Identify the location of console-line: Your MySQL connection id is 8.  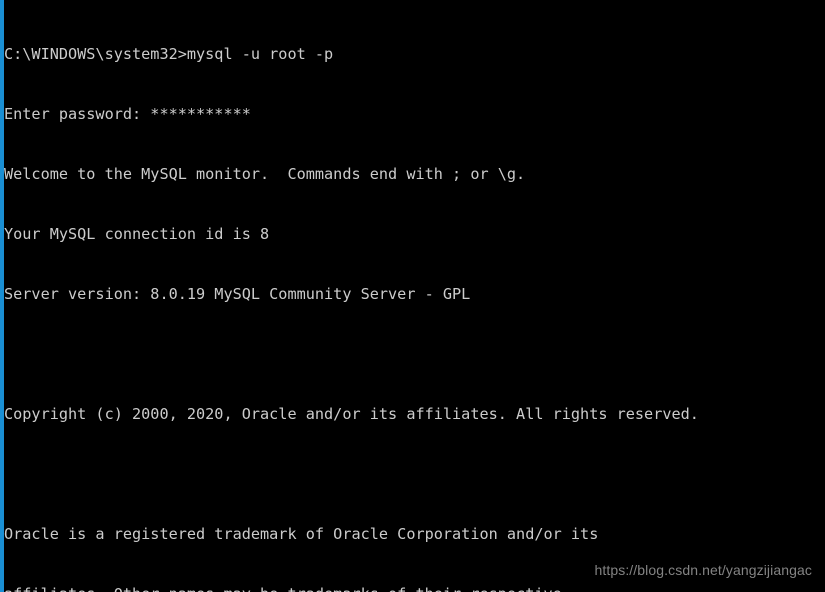
(137, 234).